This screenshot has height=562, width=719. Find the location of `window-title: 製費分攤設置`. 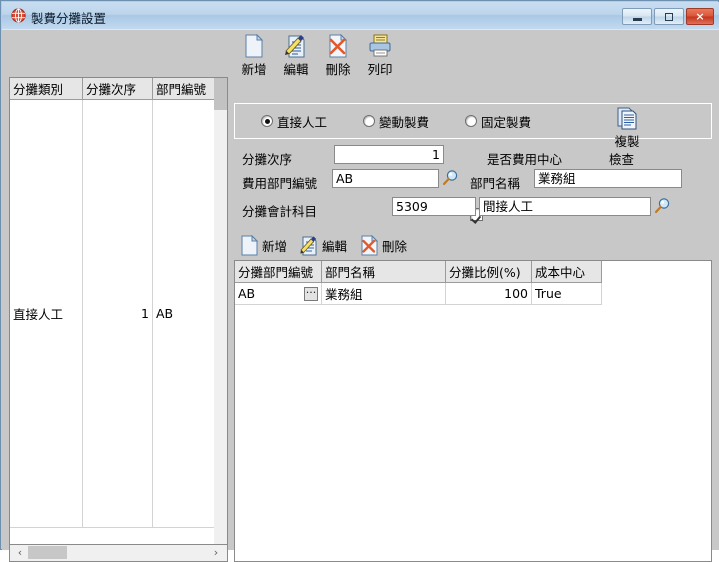

window-title: 製費分攤設置 is located at coordinates (69, 18).